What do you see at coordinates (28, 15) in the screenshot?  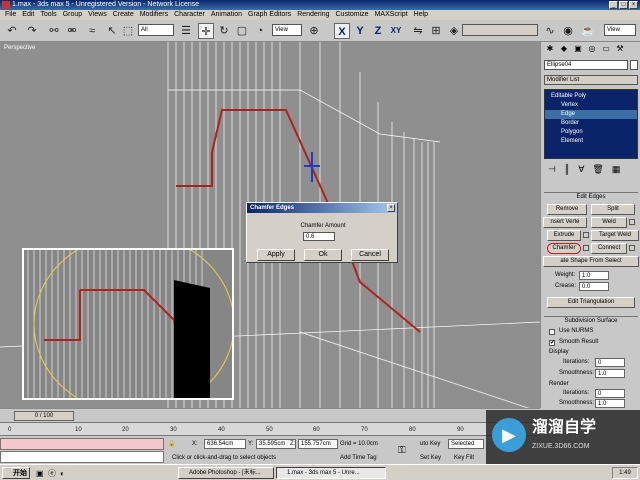 I see `menu-edit: Edit` at bounding box center [28, 15].